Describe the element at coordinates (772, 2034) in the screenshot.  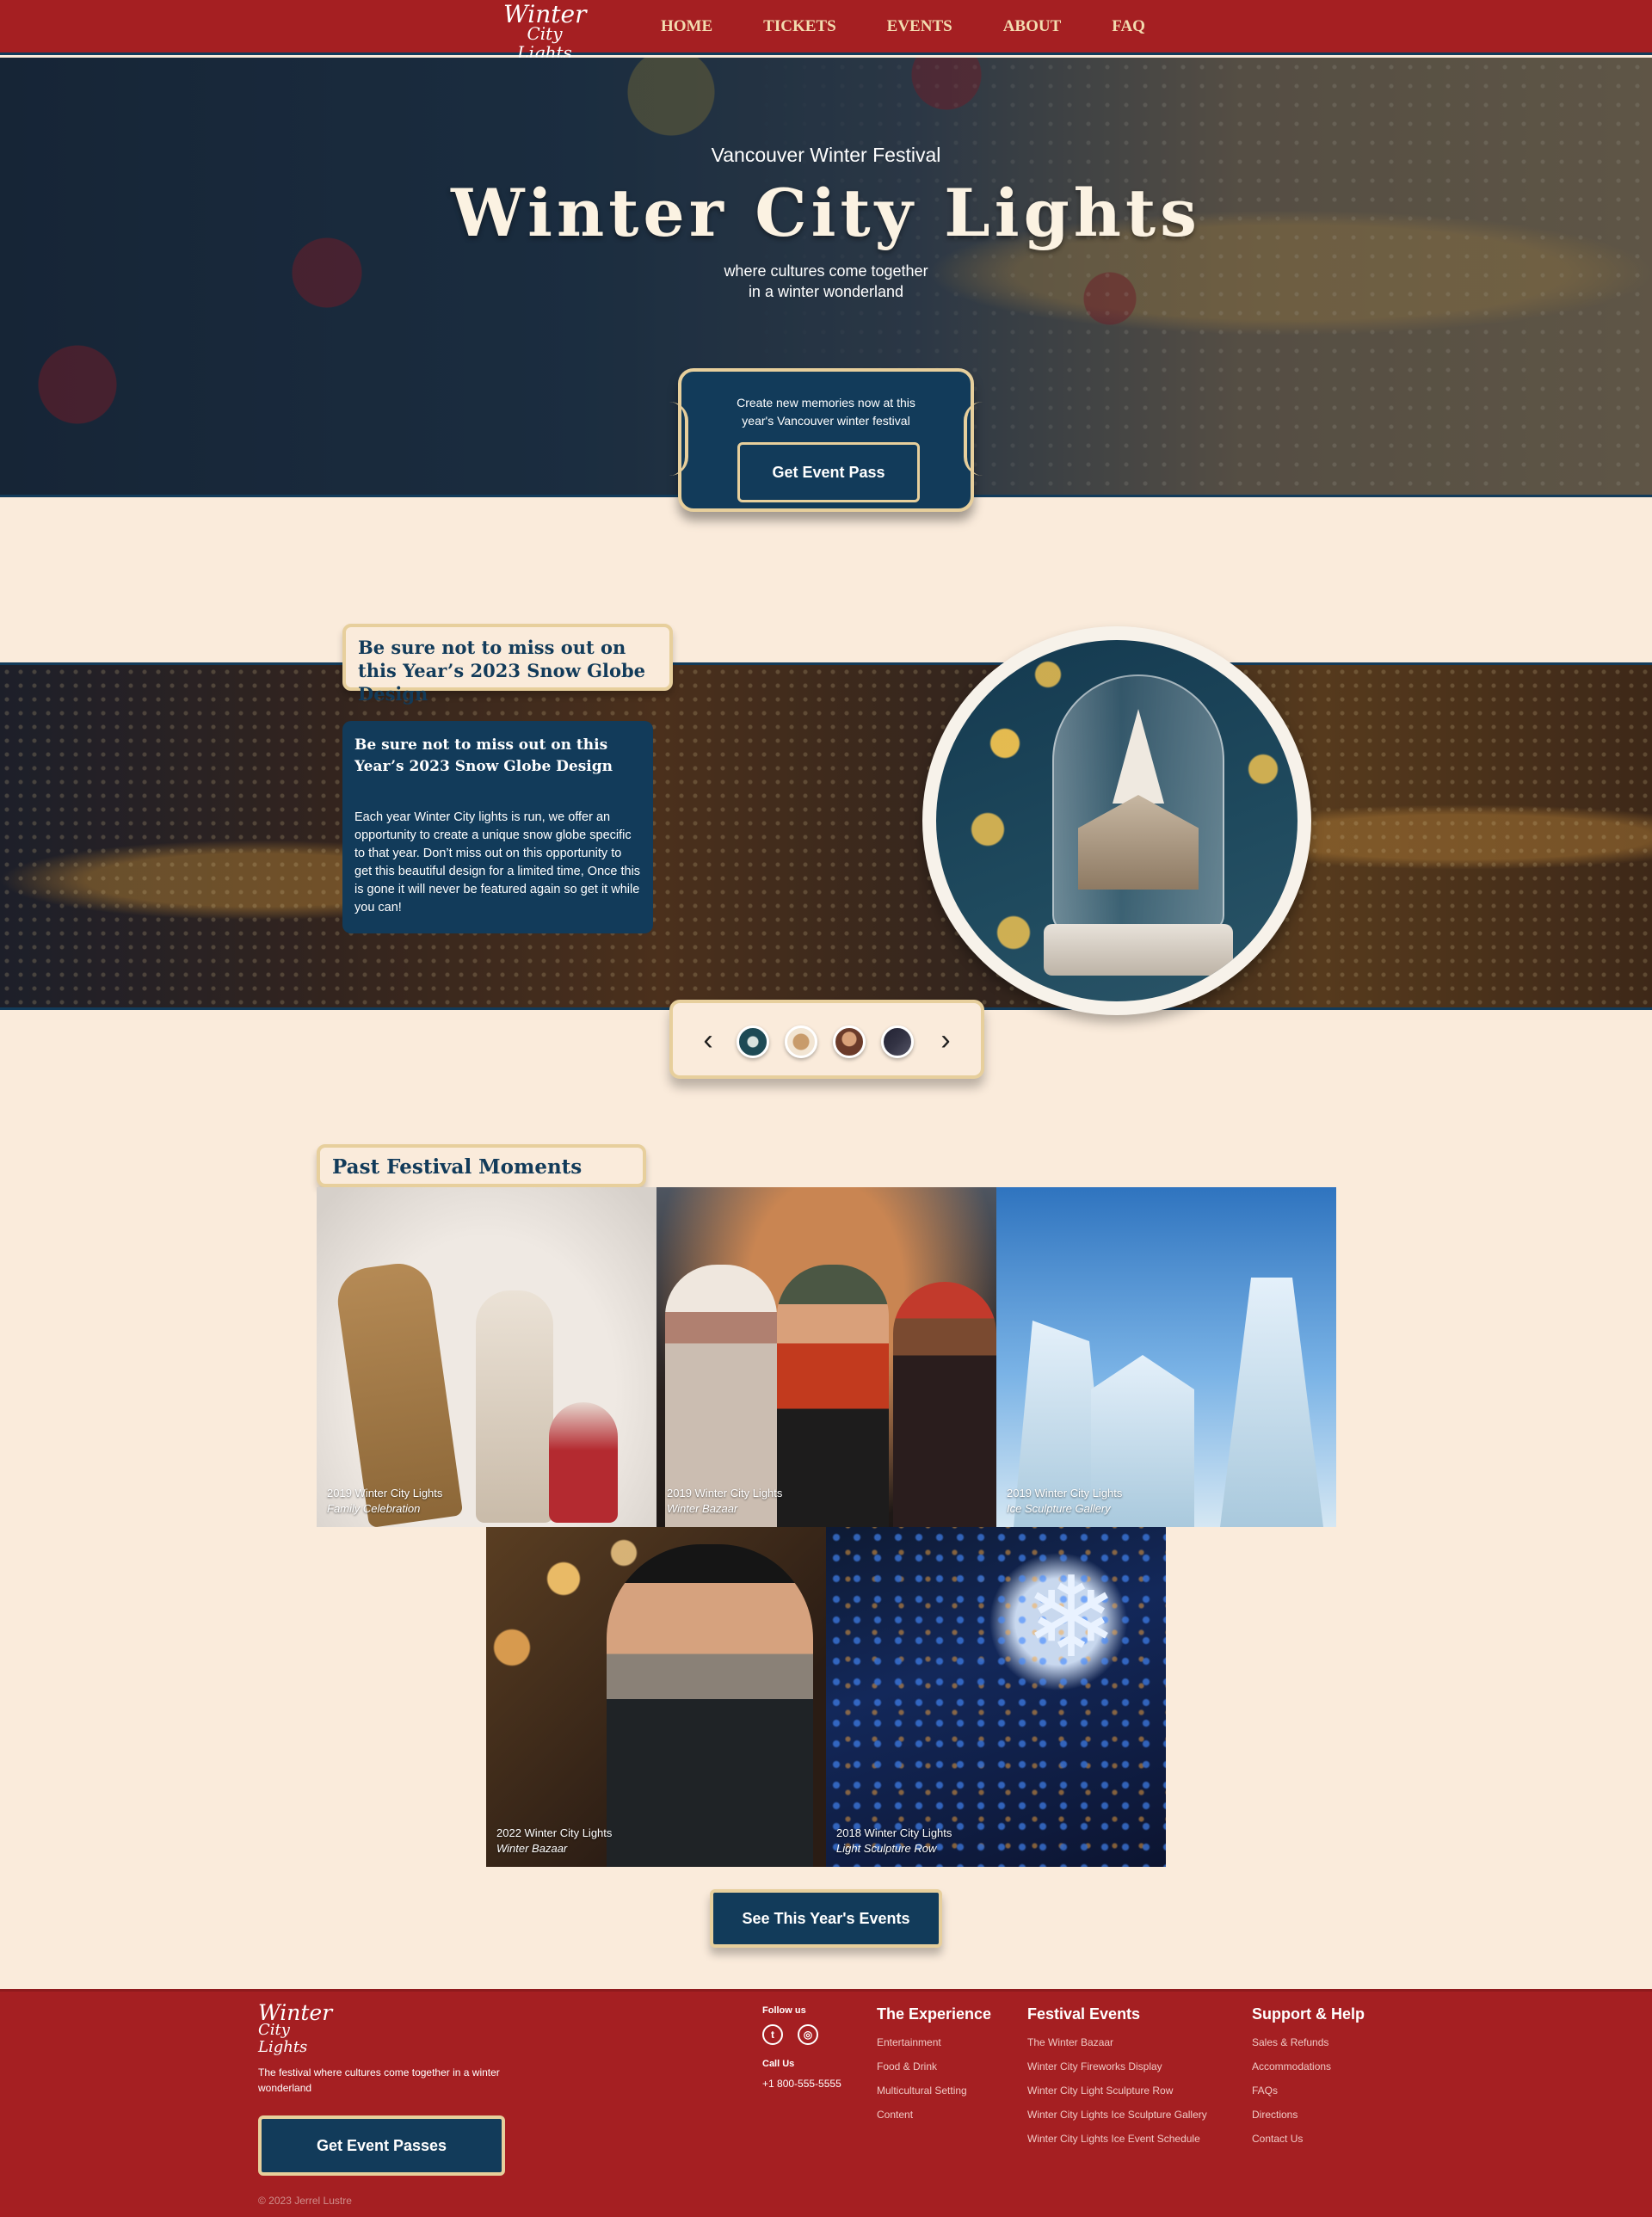
I see `twitter-icon: t` at that location.